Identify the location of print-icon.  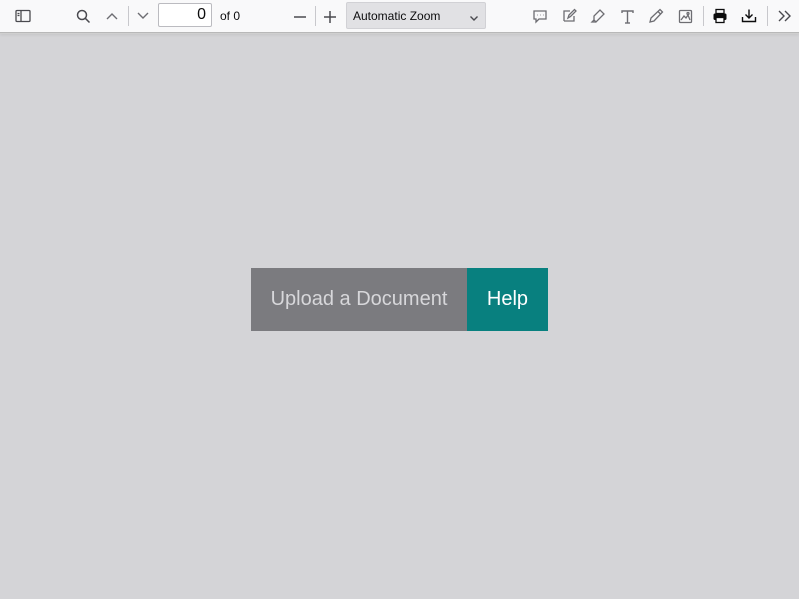
(720, 16).